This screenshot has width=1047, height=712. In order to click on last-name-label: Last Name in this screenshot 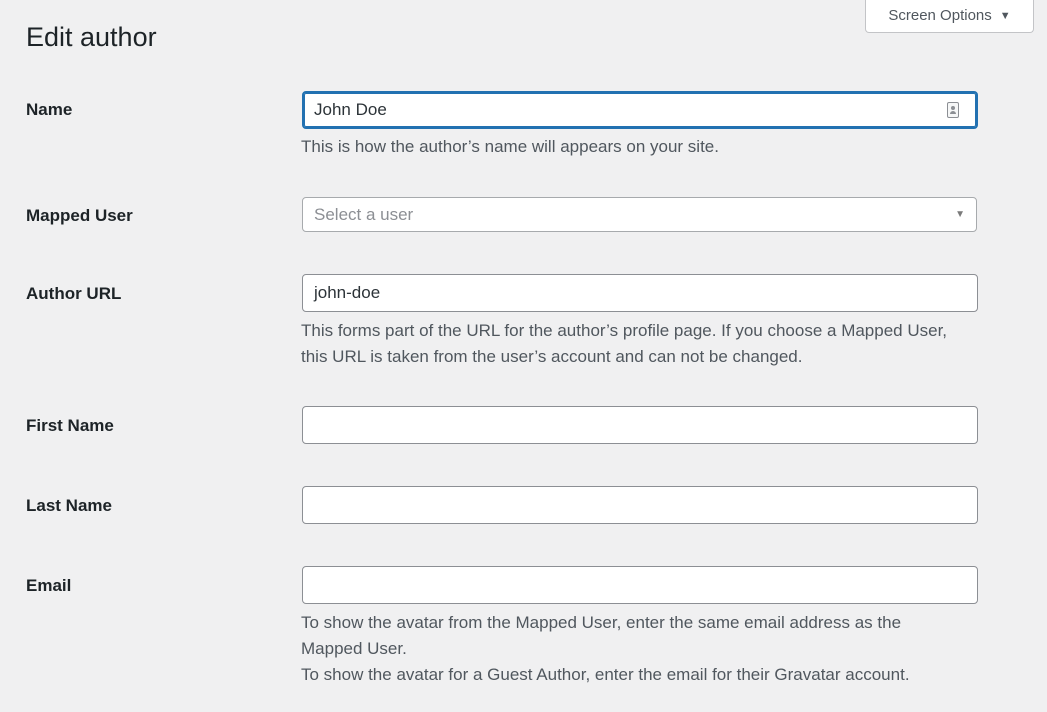, I will do `click(69, 505)`.